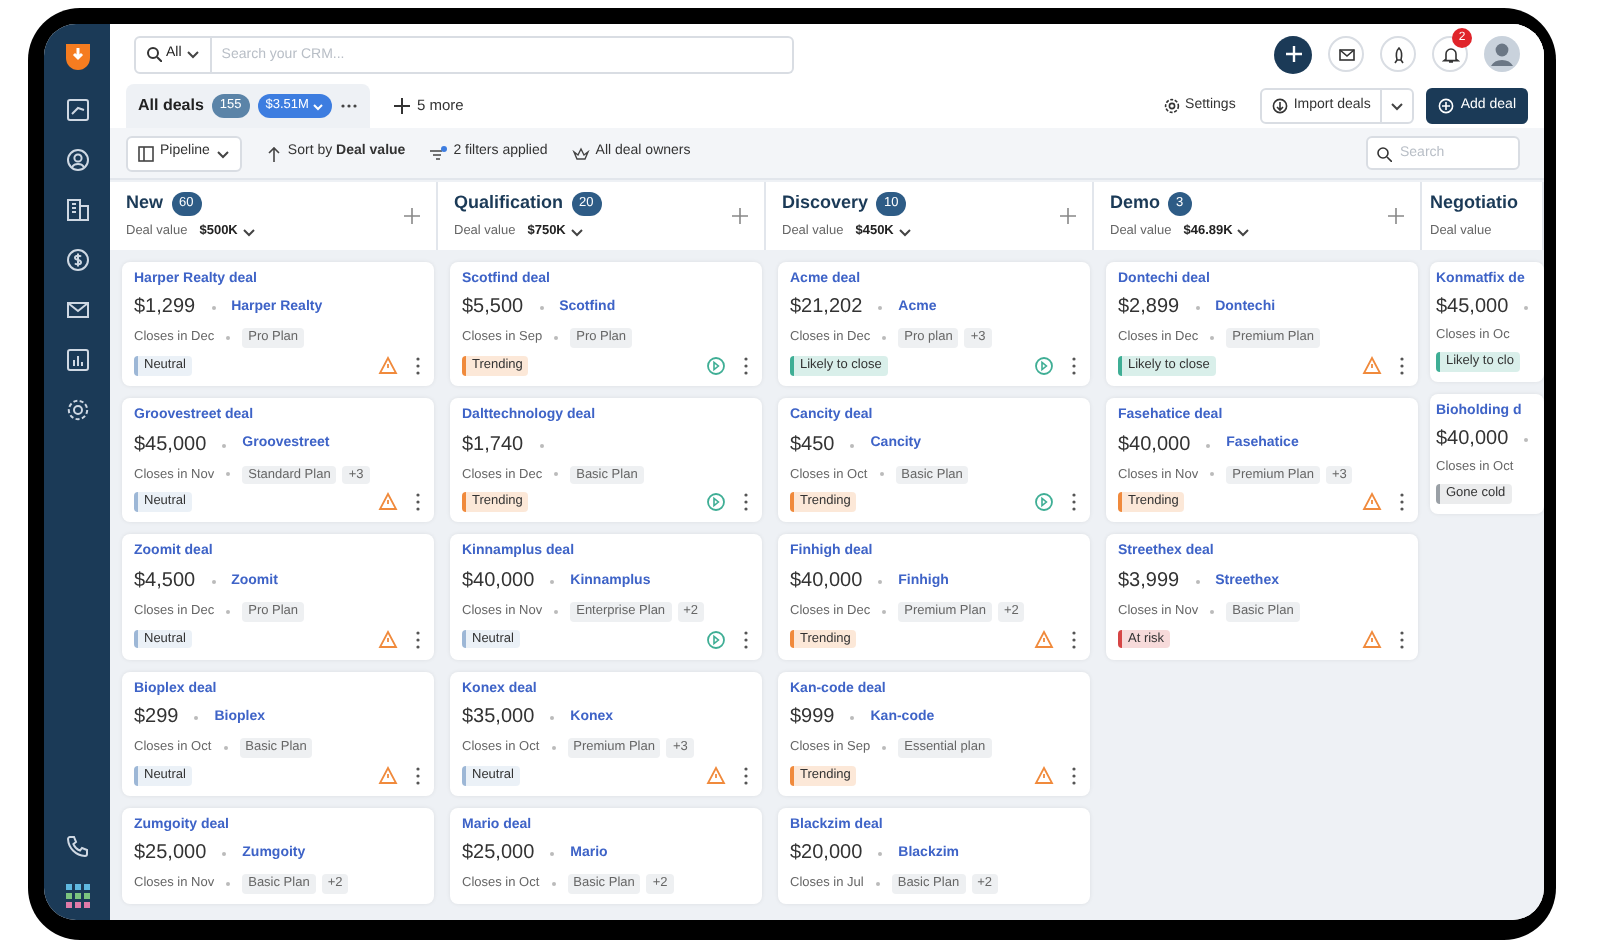 The width and height of the screenshot is (1600, 950). What do you see at coordinates (77, 846) in the screenshot?
I see `phone-icon` at bounding box center [77, 846].